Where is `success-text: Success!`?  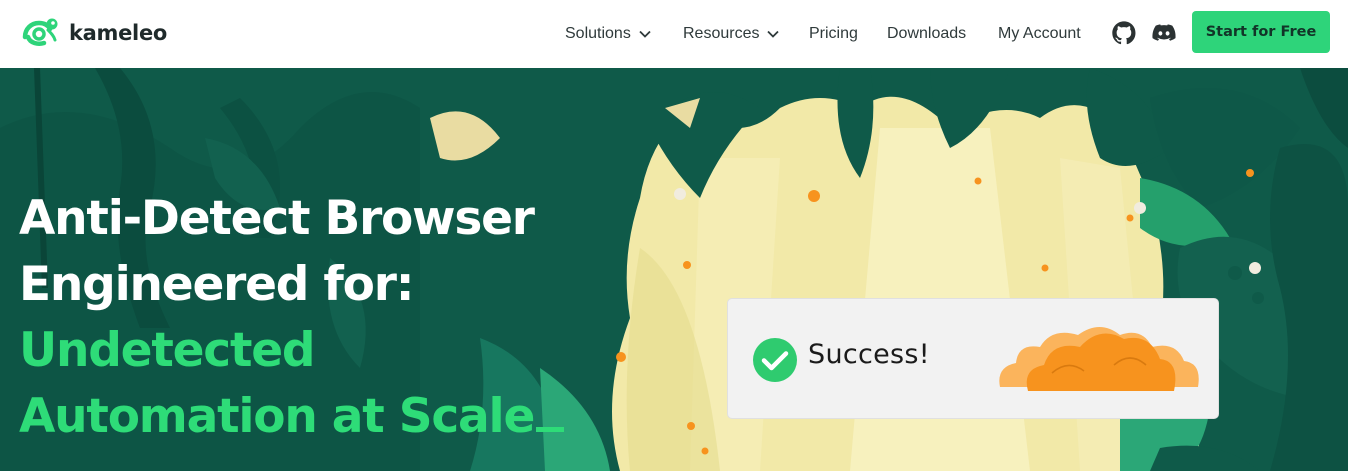 success-text: Success! is located at coordinates (869, 354).